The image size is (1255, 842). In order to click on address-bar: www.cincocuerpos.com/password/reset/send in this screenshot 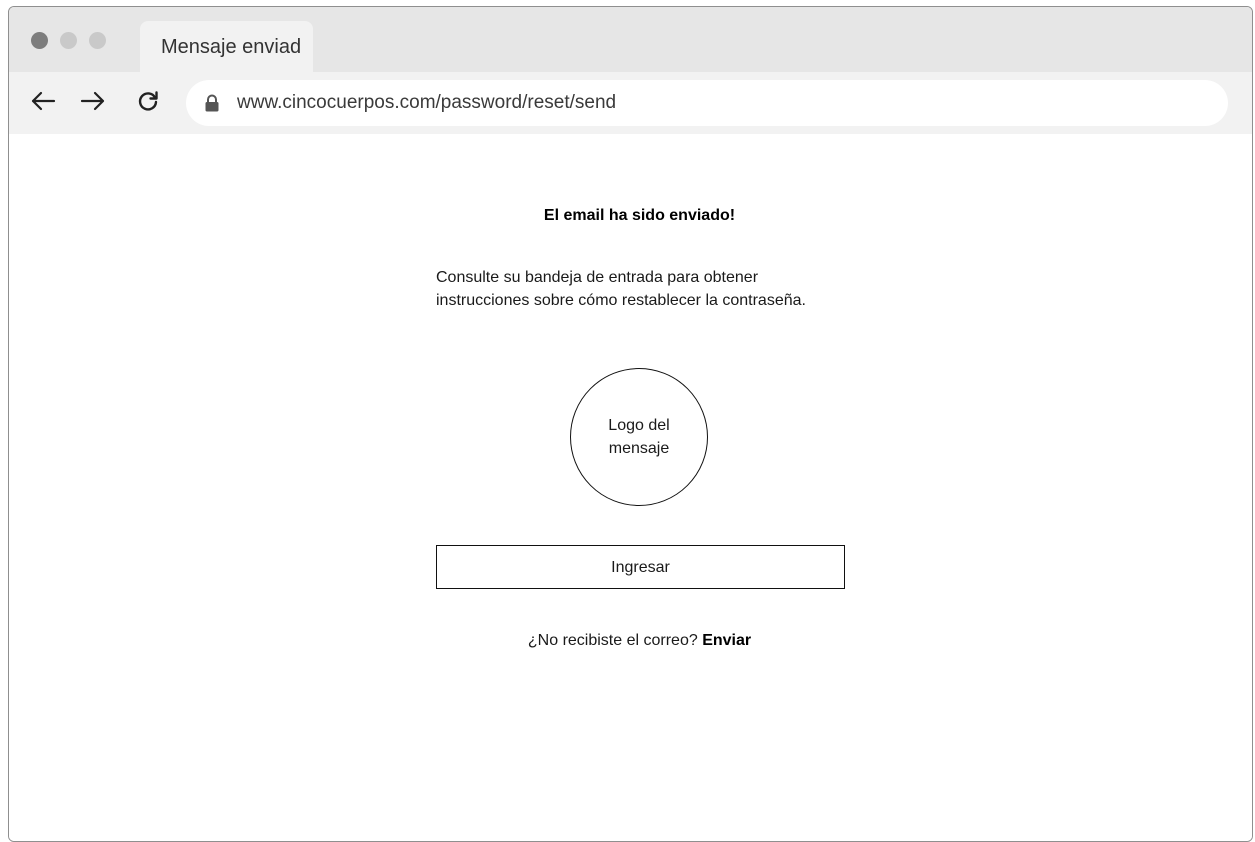, I will do `click(707, 103)`.